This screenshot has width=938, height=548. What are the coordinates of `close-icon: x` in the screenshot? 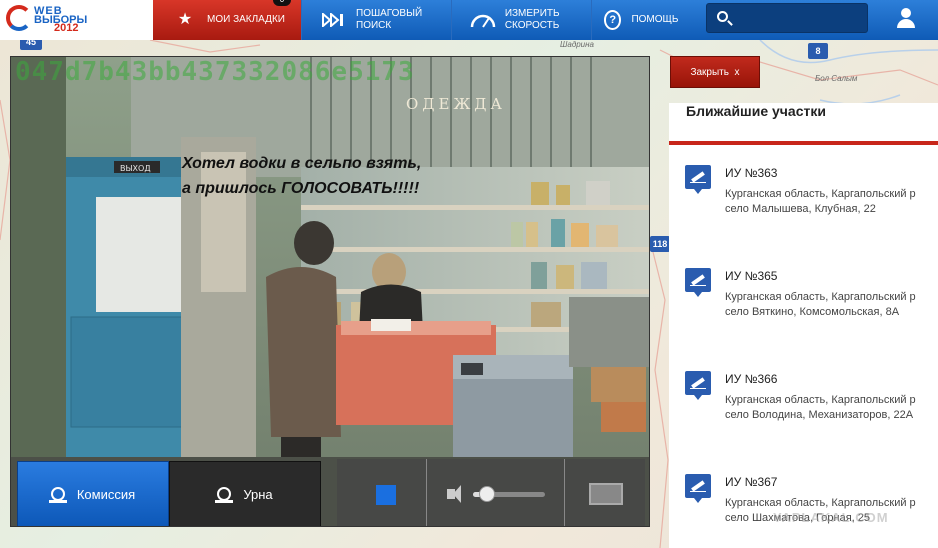 It's located at (737, 72).